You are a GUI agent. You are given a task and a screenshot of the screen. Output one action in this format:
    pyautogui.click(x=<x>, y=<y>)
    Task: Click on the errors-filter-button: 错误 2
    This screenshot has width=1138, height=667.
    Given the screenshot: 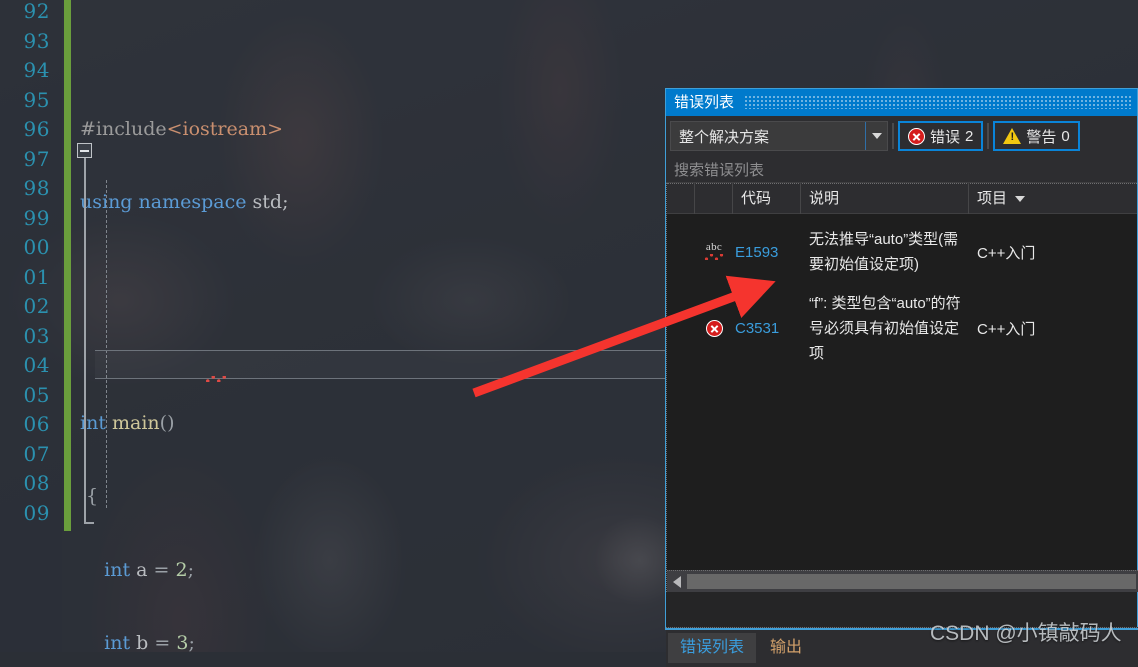 What is the action you would take?
    pyautogui.click(x=941, y=136)
    